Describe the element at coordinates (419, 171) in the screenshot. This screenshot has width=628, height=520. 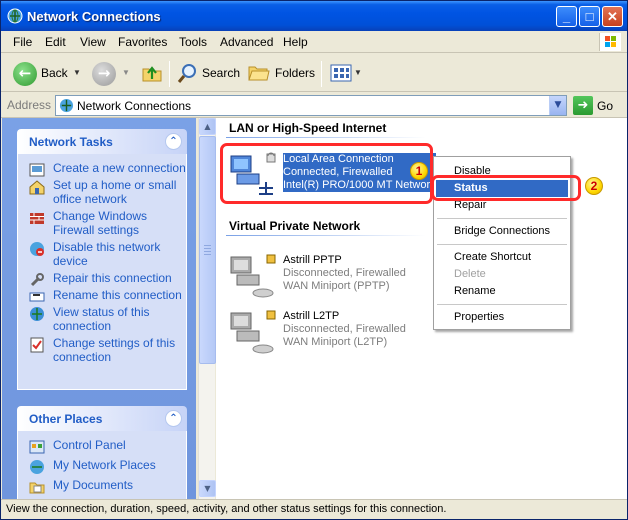
I see `annotation-badge-1: 1` at that location.